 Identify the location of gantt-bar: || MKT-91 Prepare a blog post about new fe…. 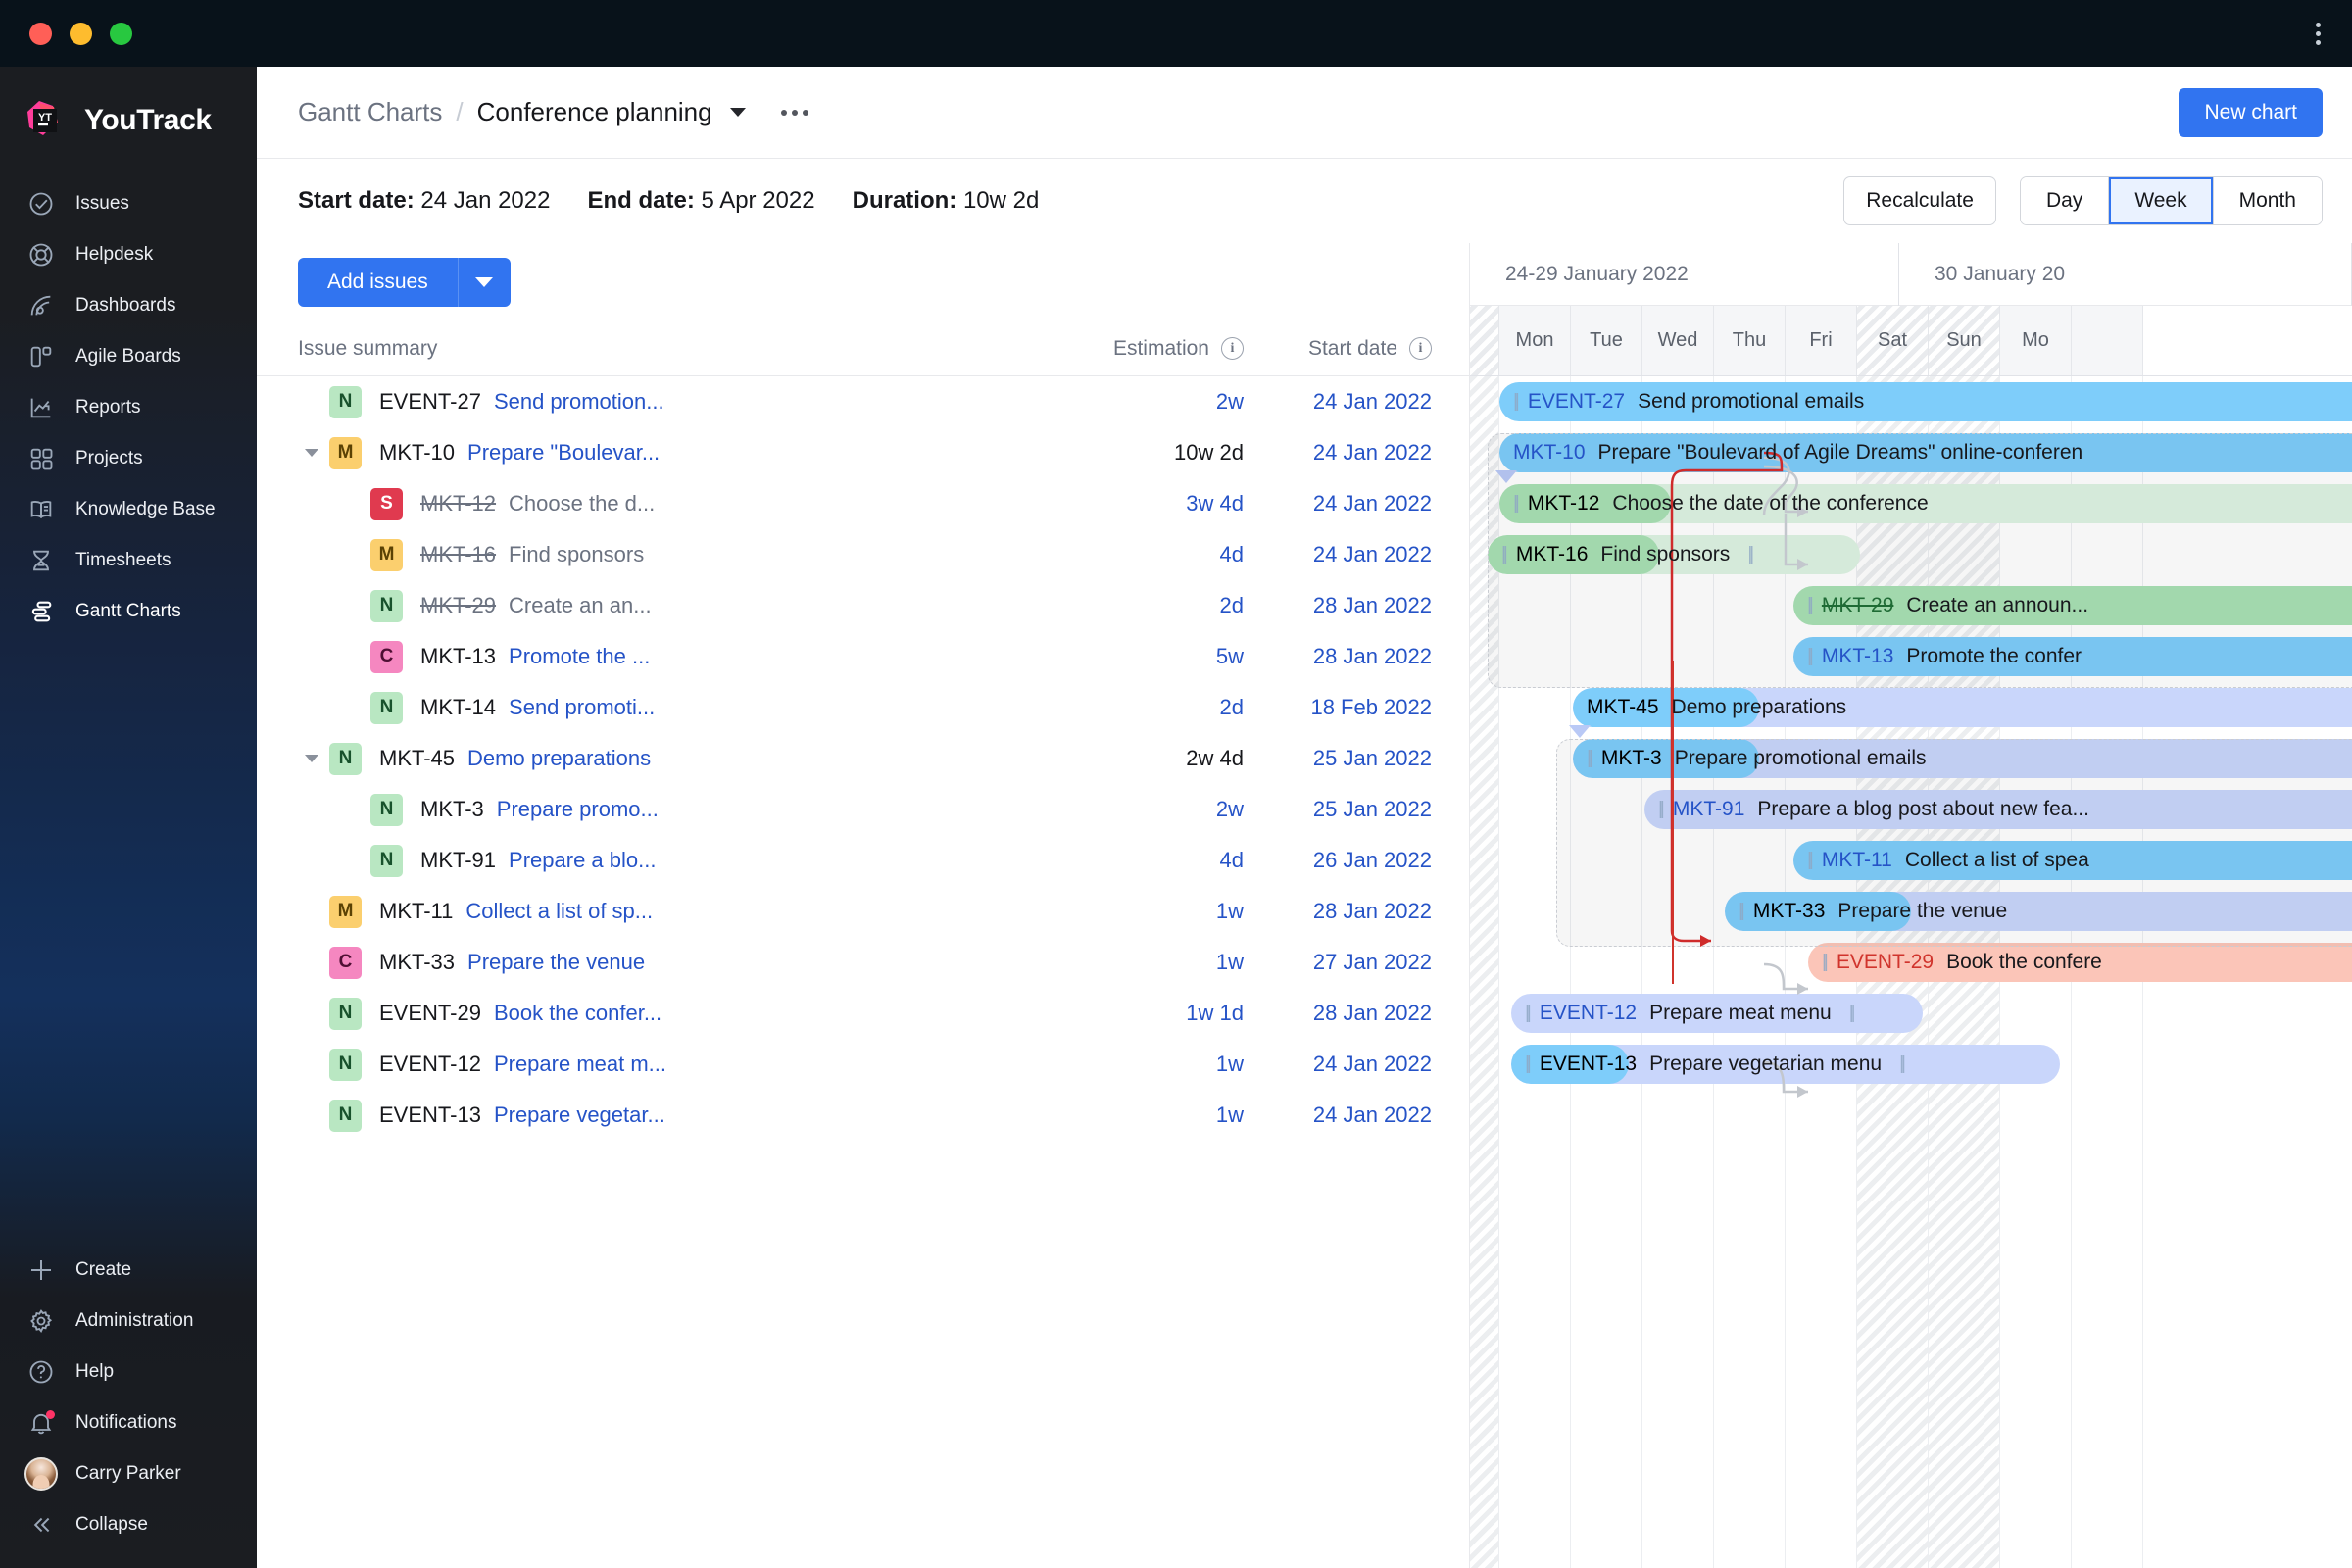
(1998, 809).